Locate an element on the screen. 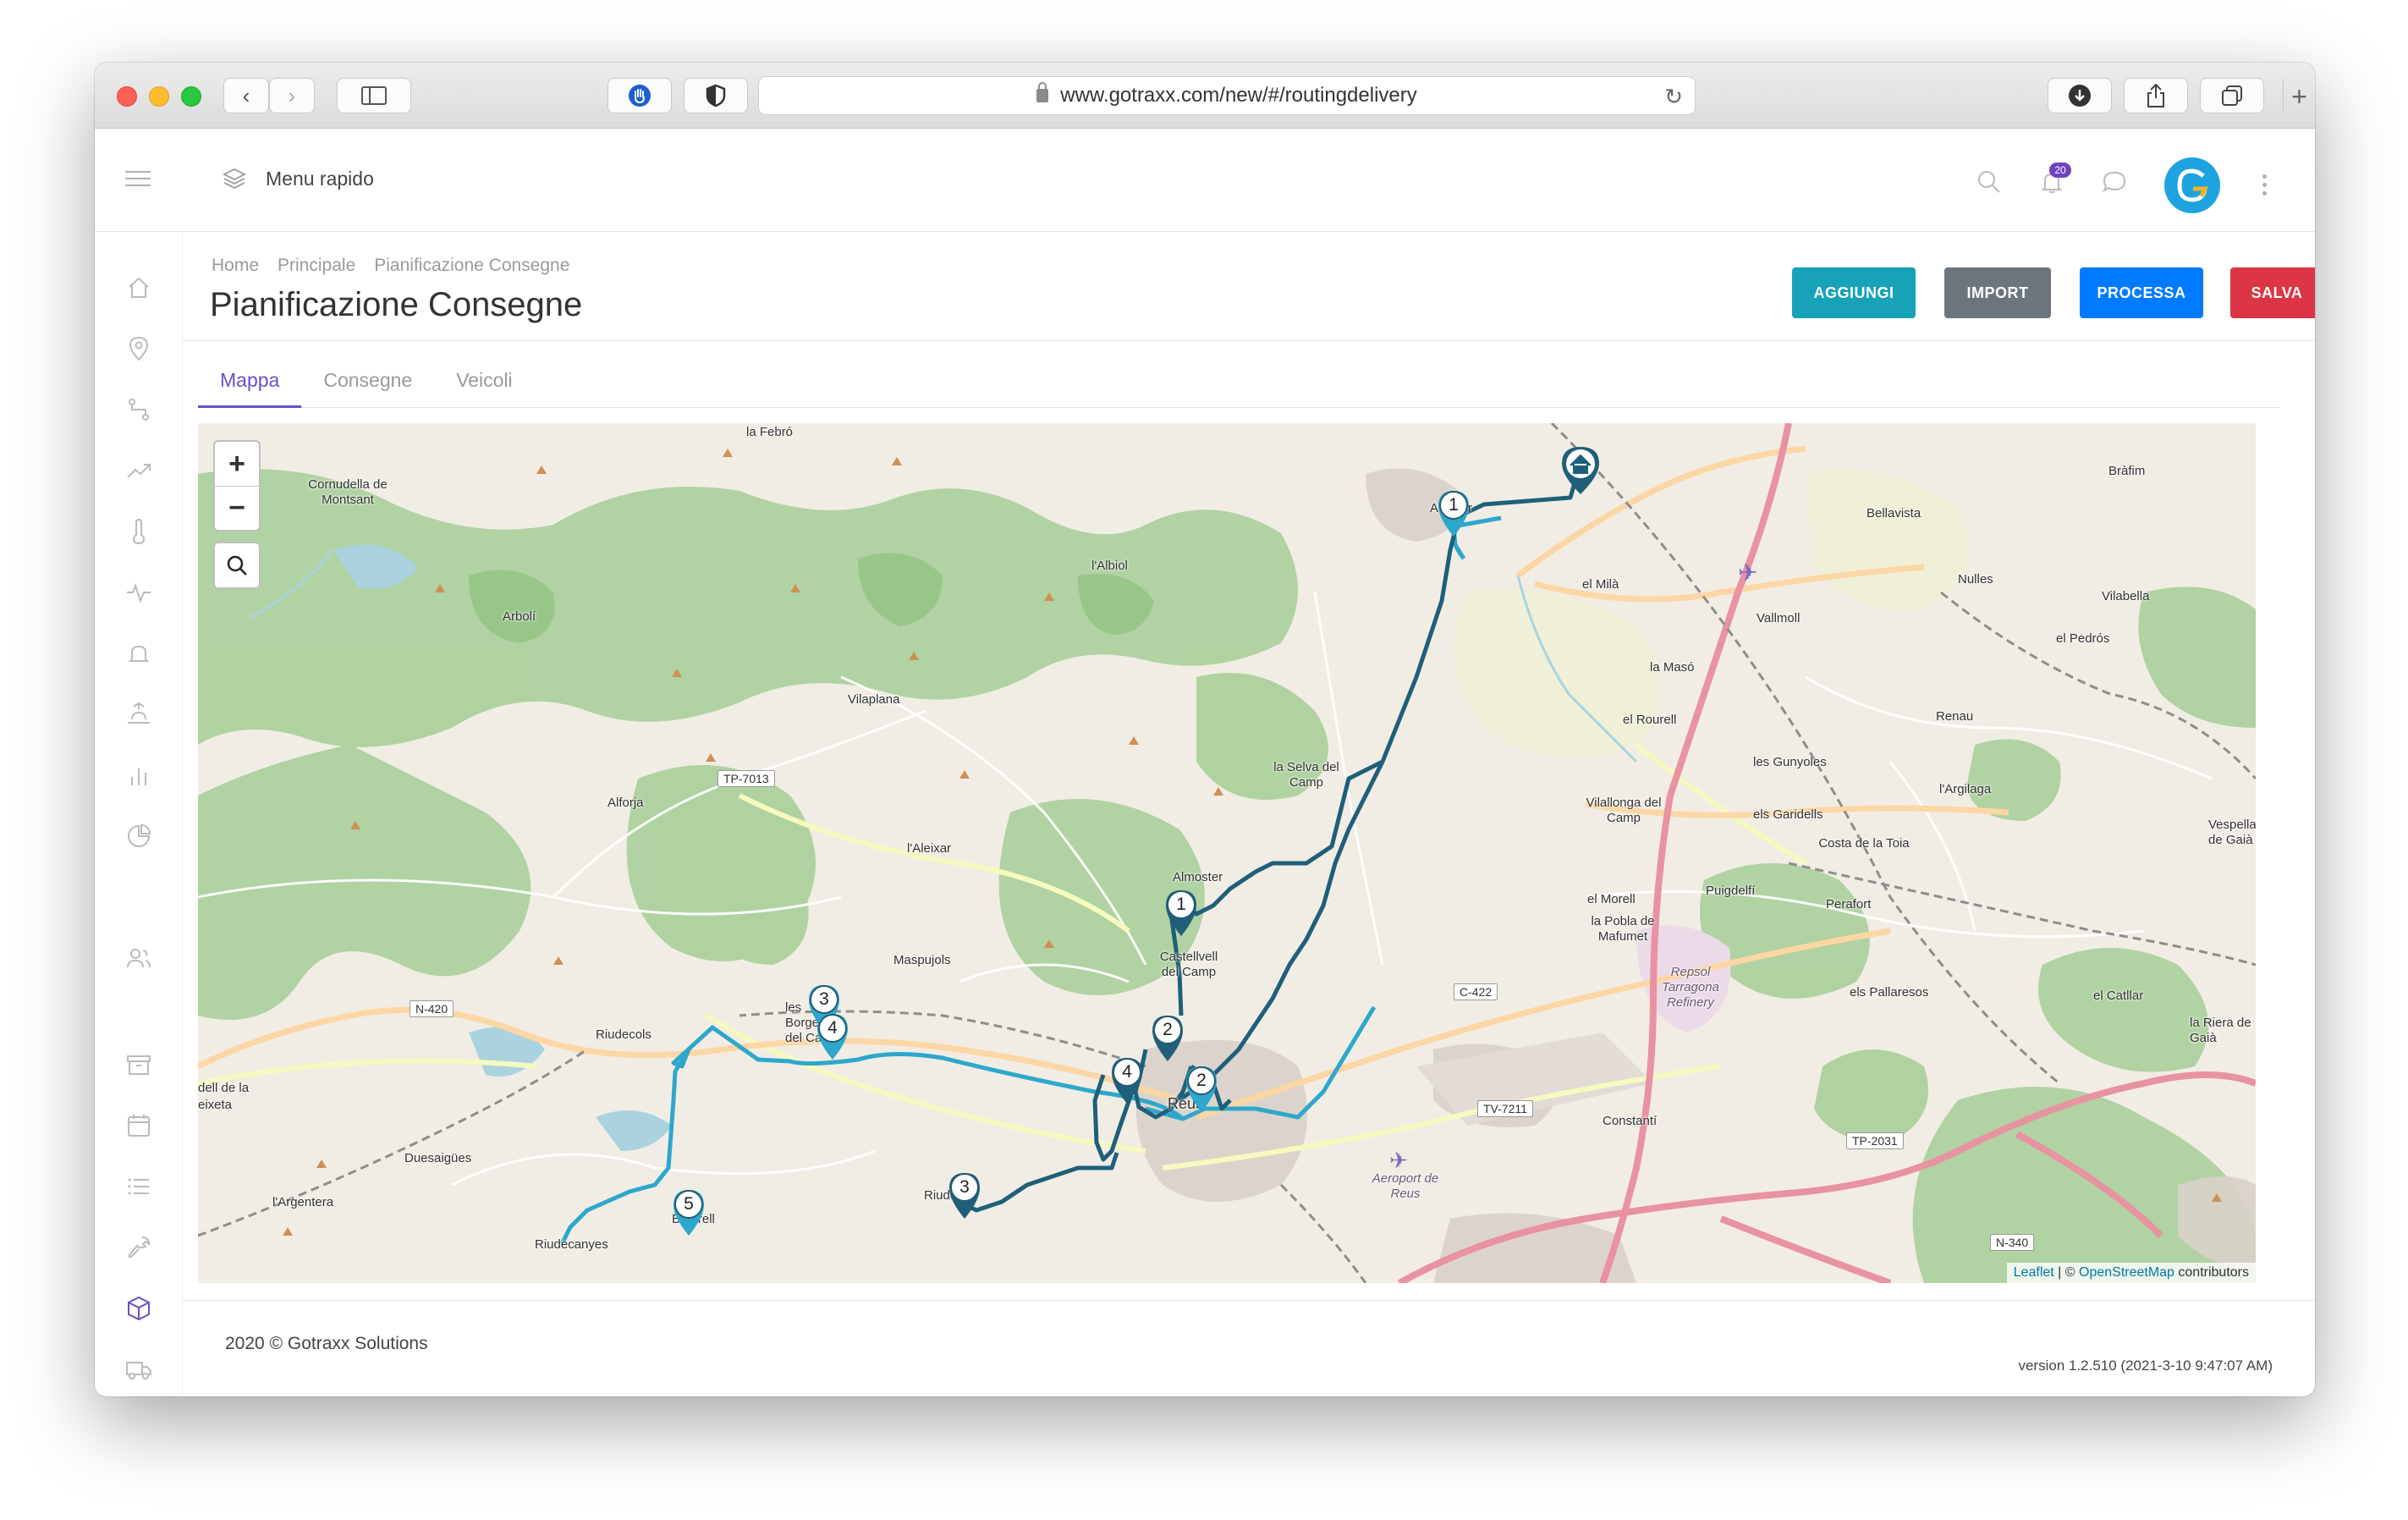 The height and width of the screenshot is (1520, 2408). place-label: Duesaigües is located at coordinates (438, 1158).